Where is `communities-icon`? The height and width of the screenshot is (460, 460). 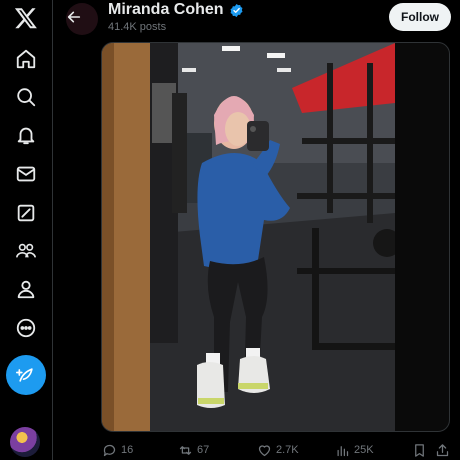
communities-icon is located at coordinates (26, 251).